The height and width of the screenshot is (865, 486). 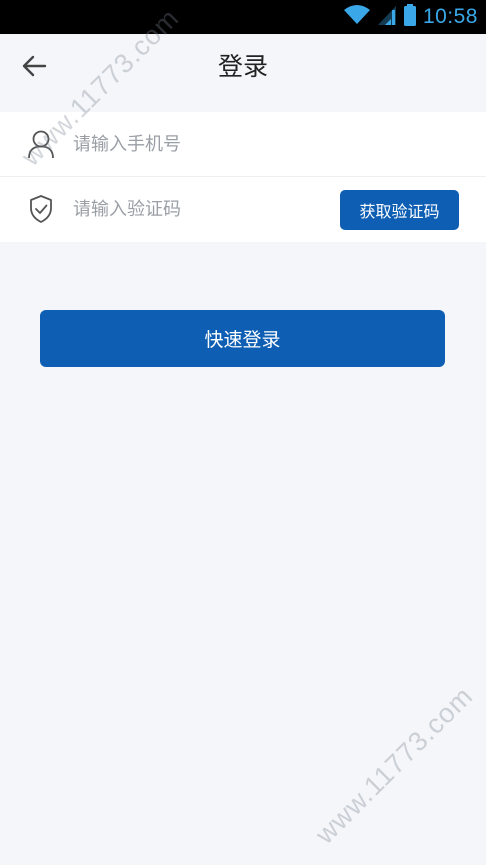 I want to click on get-code-button: 获取验证码, so click(x=399, y=210).